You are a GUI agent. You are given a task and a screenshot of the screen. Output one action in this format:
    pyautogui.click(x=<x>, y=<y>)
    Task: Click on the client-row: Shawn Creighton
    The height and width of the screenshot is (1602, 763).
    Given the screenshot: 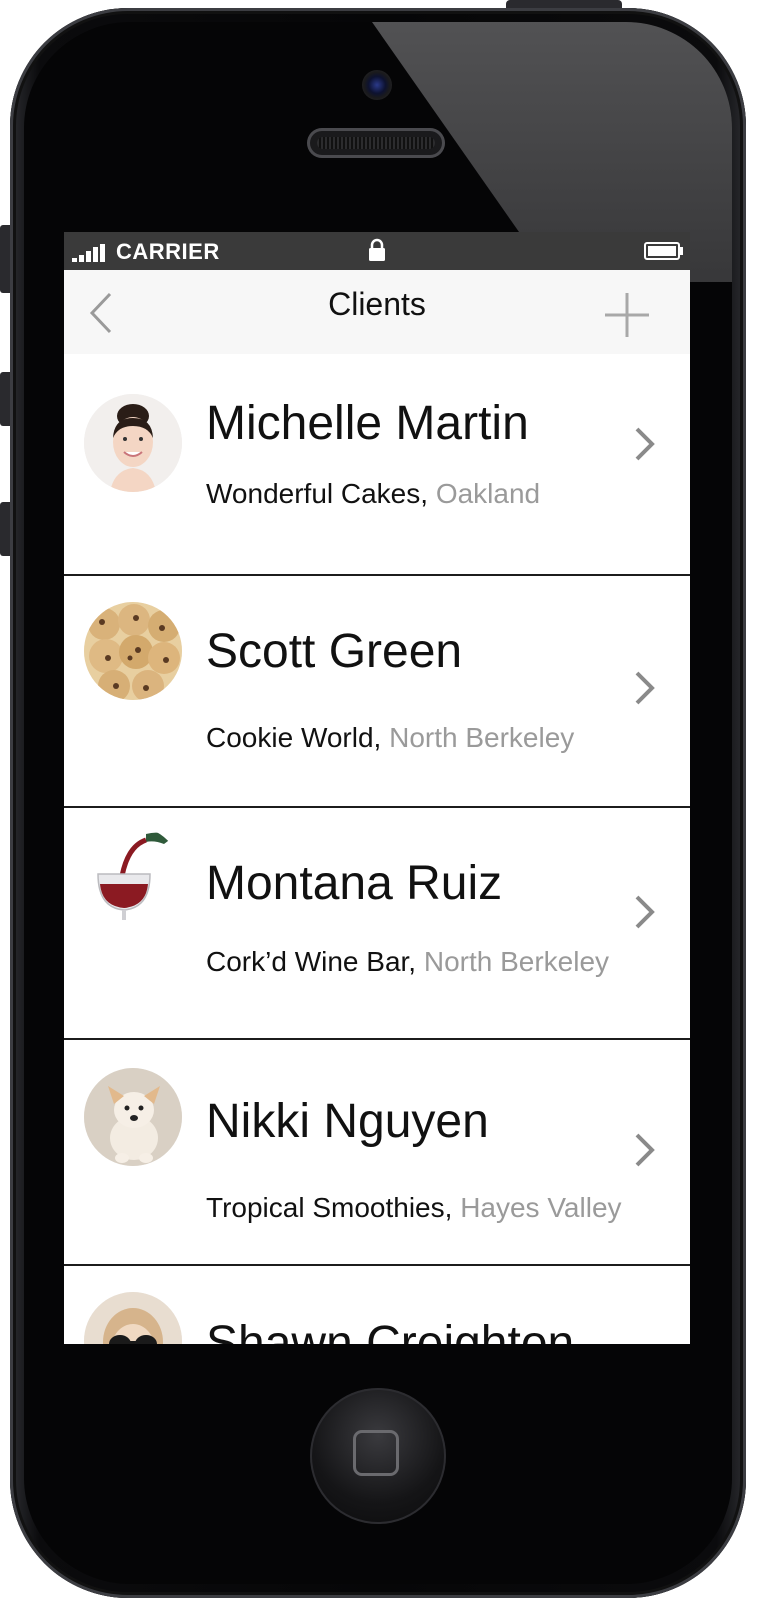 What is the action you would take?
    pyautogui.click(x=377, y=1305)
    